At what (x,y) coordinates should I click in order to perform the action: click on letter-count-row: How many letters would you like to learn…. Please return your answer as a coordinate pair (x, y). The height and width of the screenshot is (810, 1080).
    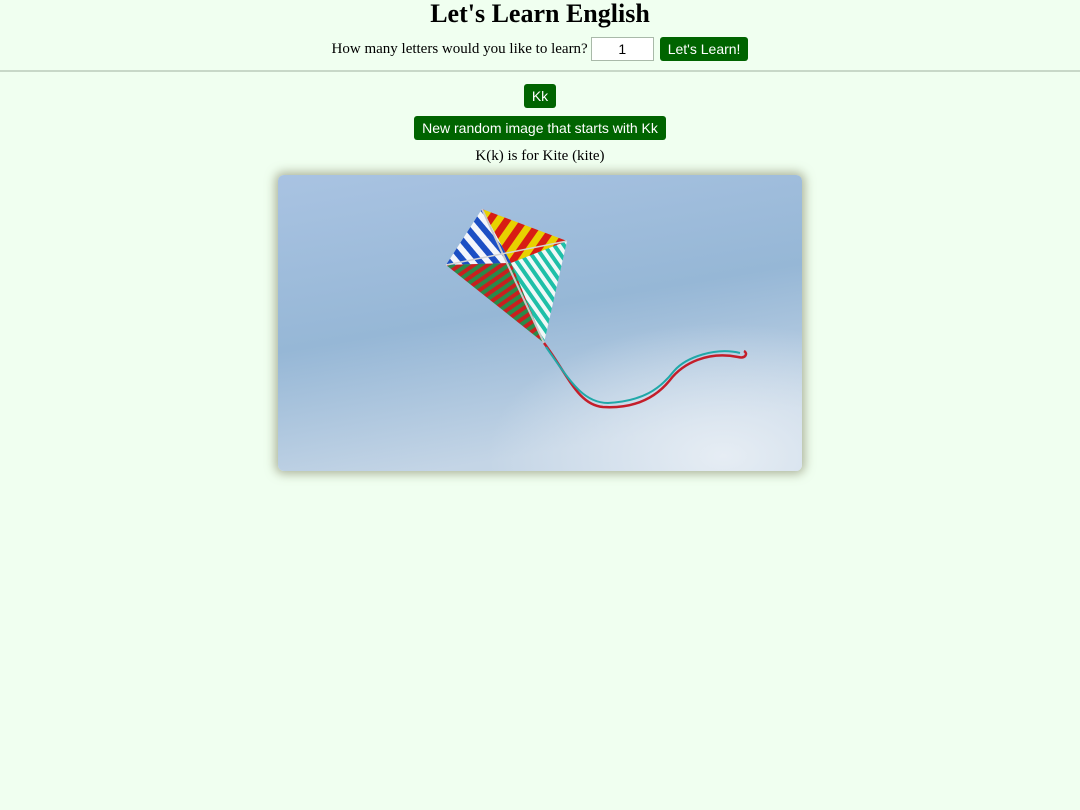
    Looking at the image, I should click on (540, 49).